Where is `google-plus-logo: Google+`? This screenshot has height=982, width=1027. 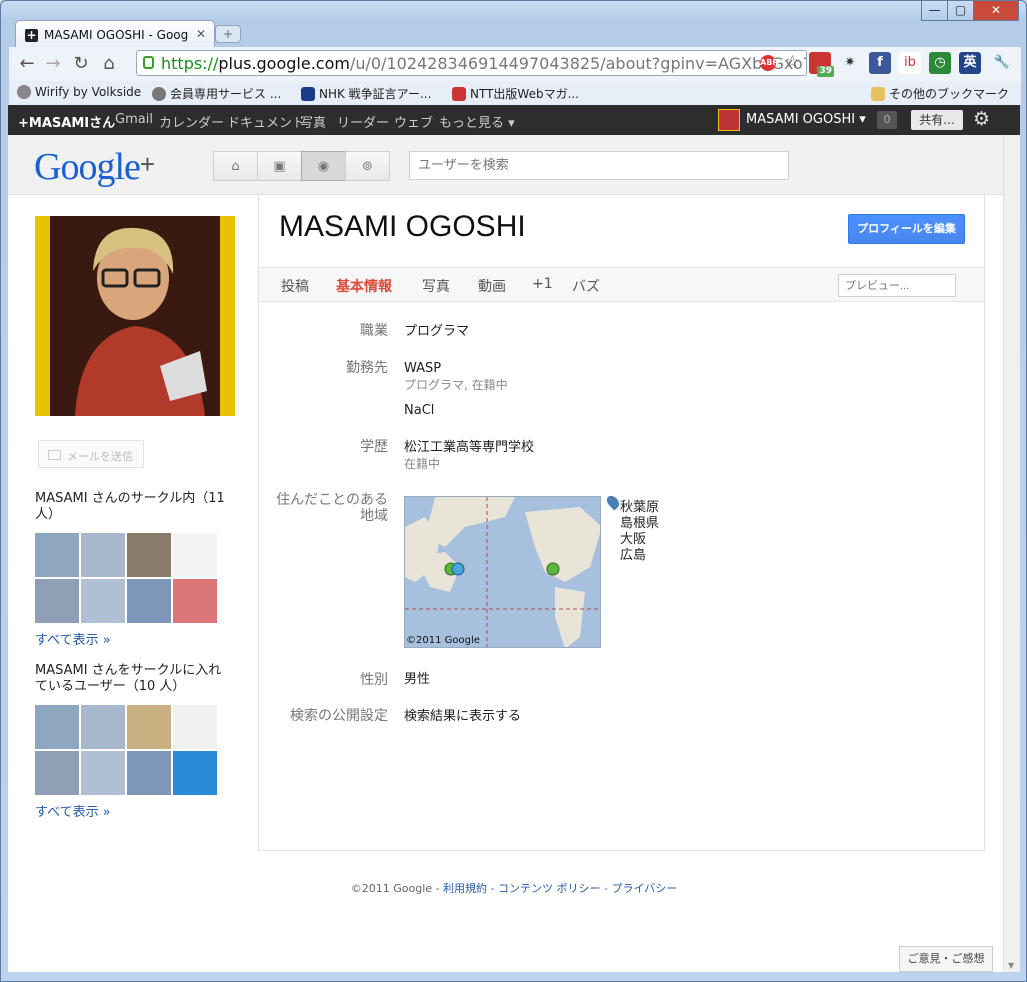
google-plus-logo: Google+ is located at coordinates (94, 167).